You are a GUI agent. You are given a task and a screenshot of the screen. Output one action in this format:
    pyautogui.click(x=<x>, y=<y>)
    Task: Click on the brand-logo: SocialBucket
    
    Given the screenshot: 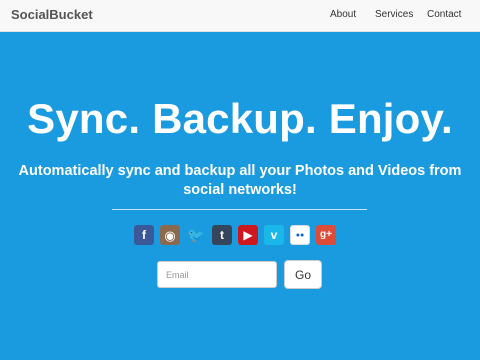 What is the action you would take?
    pyautogui.click(x=52, y=14)
    